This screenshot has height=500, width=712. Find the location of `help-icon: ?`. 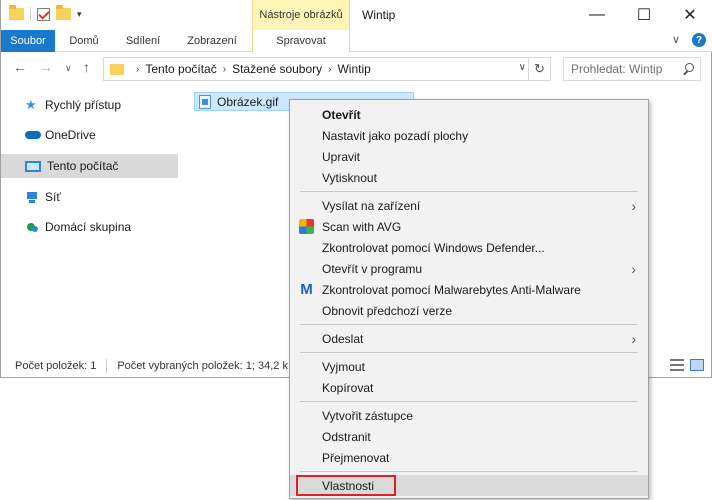

help-icon: ? is located at coordinates (699, 40).